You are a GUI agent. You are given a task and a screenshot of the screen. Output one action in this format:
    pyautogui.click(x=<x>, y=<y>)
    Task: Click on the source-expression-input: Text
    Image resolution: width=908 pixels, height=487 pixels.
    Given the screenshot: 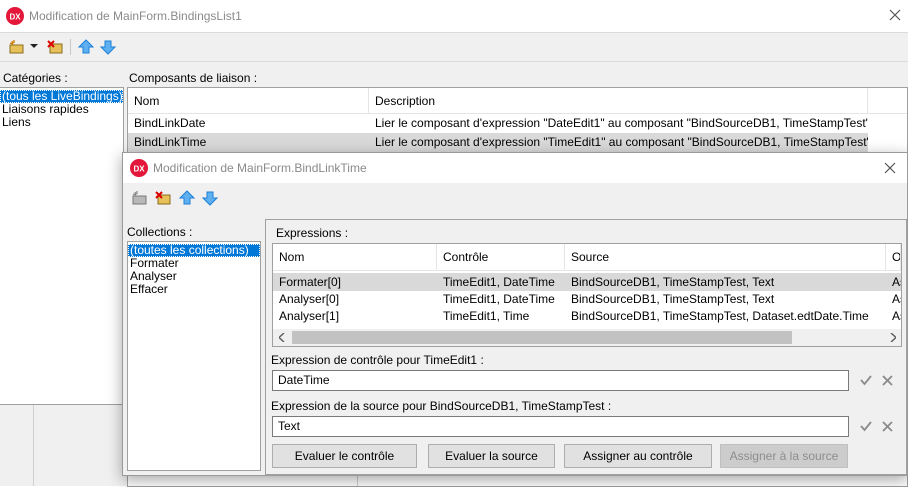 What is the action you would take?
    pyautogui.click(x=560, y=426)
    